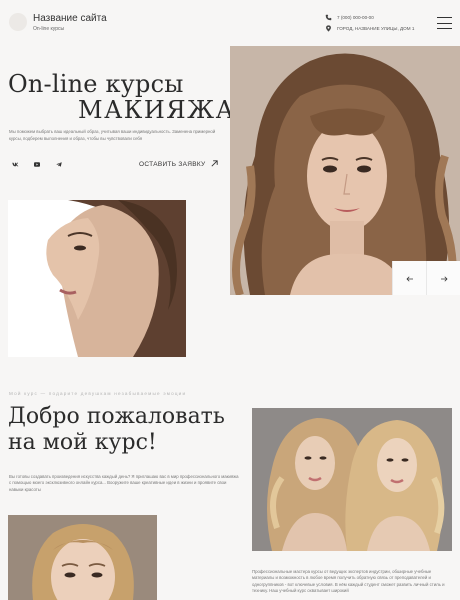 The image size is (460, 600). Describe the element at coordinates (18, 22) in the screenshot. I see `site-logo` at that location.